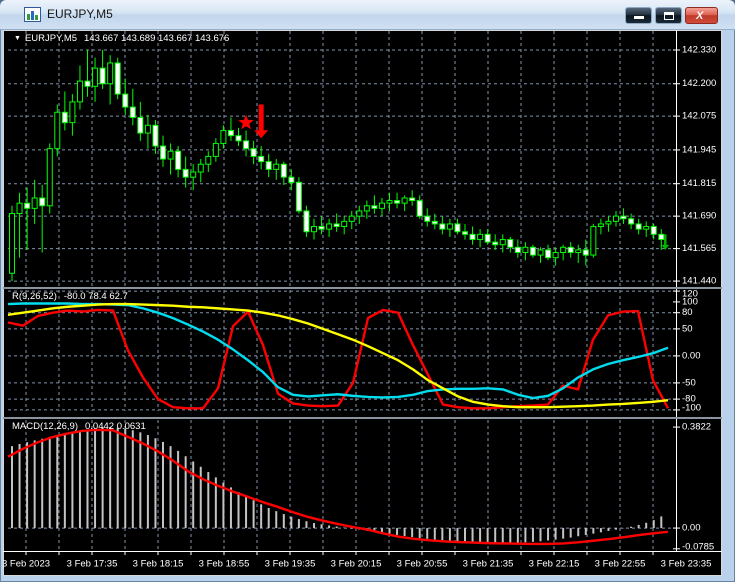 This screenshot has height=582, width=735. Describe the element at coordinates (367, 15) in the screenshot. I see `title-bar: EURJPY,M5 X` at that location.